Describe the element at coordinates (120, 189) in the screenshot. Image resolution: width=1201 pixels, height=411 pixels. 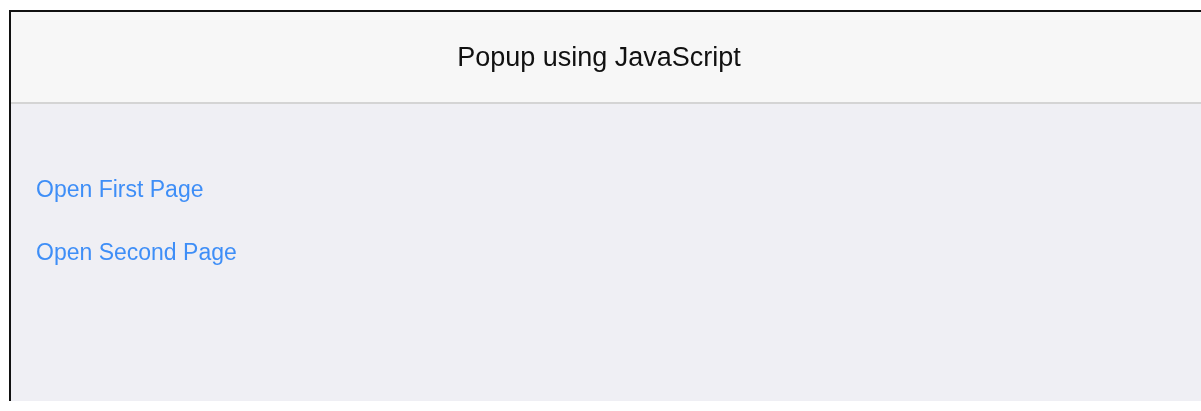
I see `page-link: Open First Page` at that location.